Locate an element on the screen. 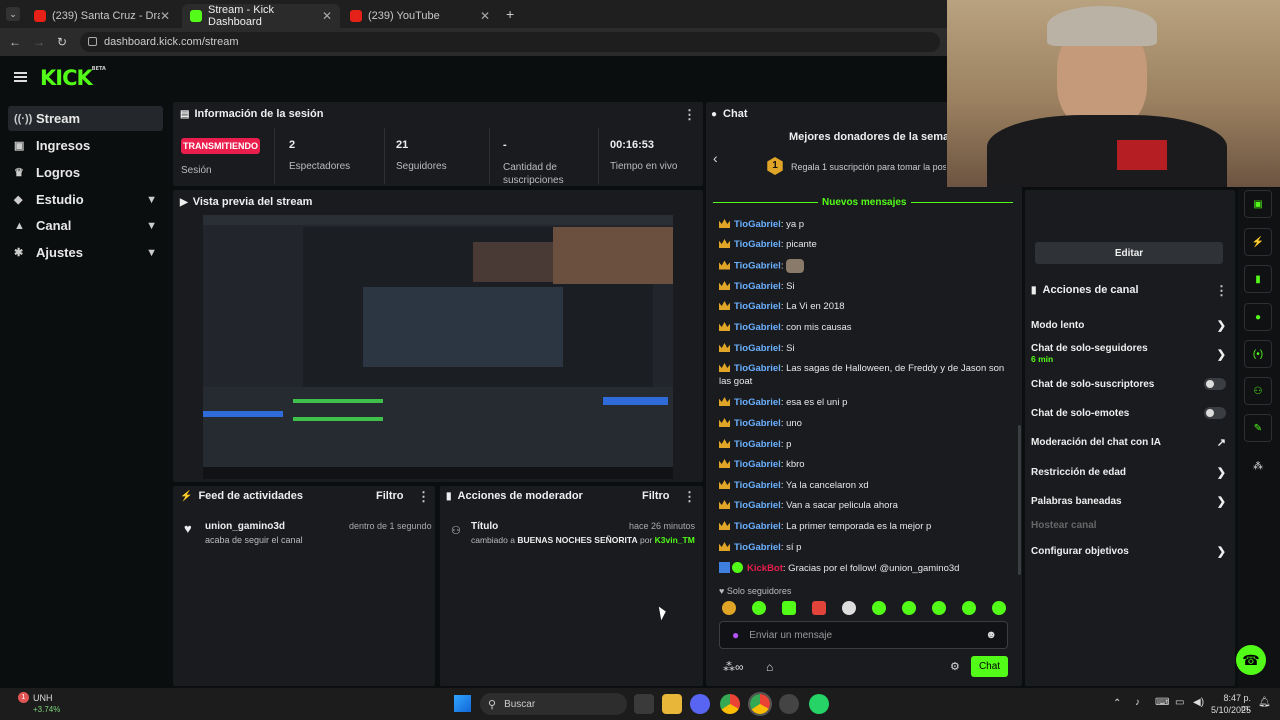 Image resolution: width=1280 pixels, height=720 pixels. file-explorer-icon is located at coordinates (672, 704).